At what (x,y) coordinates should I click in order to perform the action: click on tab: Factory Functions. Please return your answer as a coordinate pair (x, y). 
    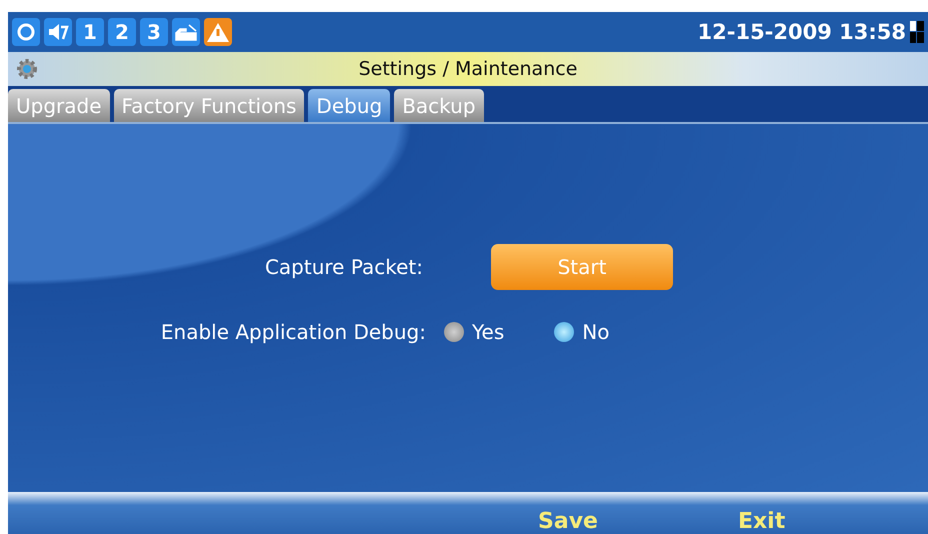
    Looking at the image, I should click on (209, 105).